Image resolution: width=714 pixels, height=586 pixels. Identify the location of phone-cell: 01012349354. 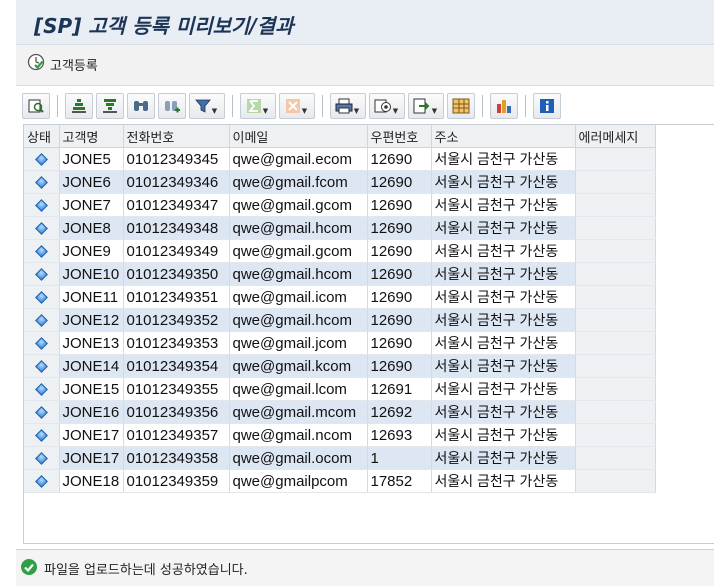
(176, 366).